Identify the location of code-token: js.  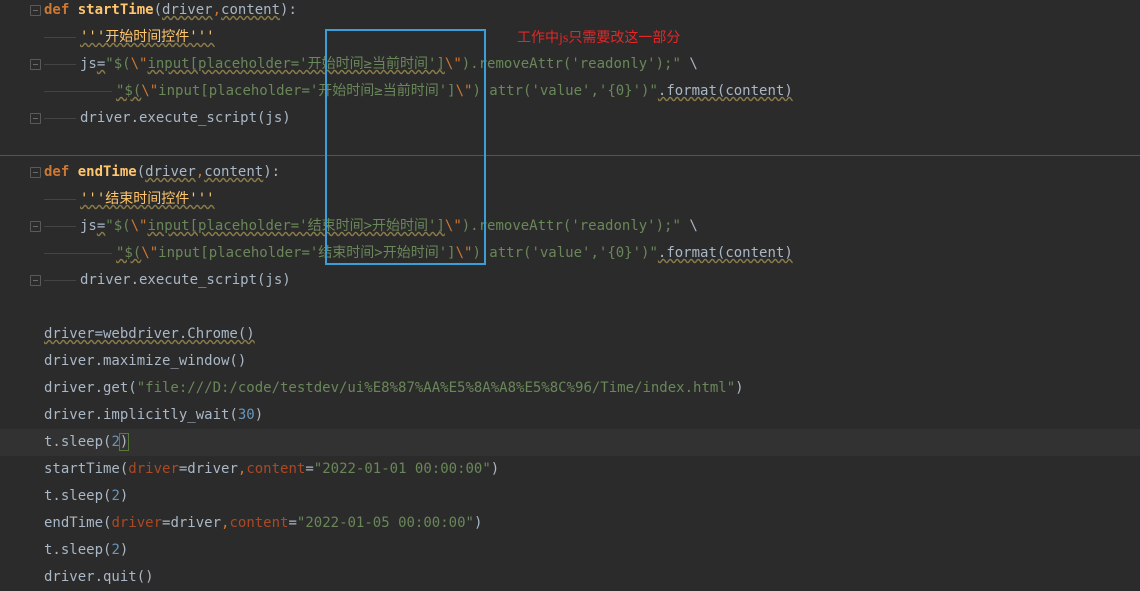
(88, 226).